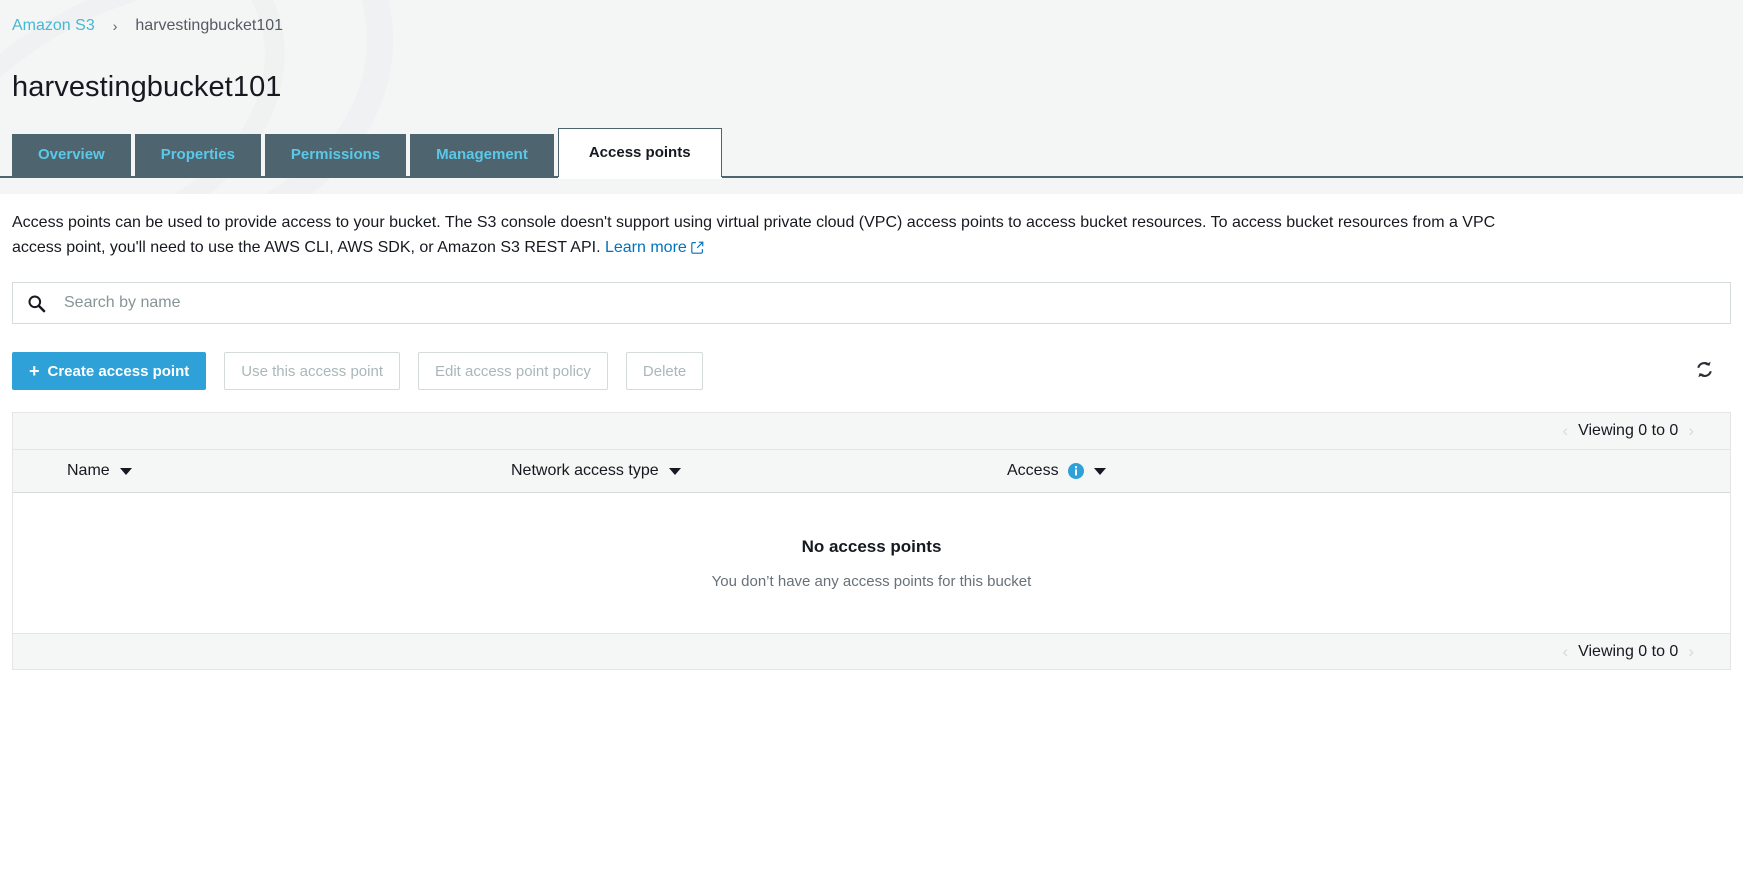 This screenshot has width=1743, height=877. I want to click on search-bar, so click(871, 303).